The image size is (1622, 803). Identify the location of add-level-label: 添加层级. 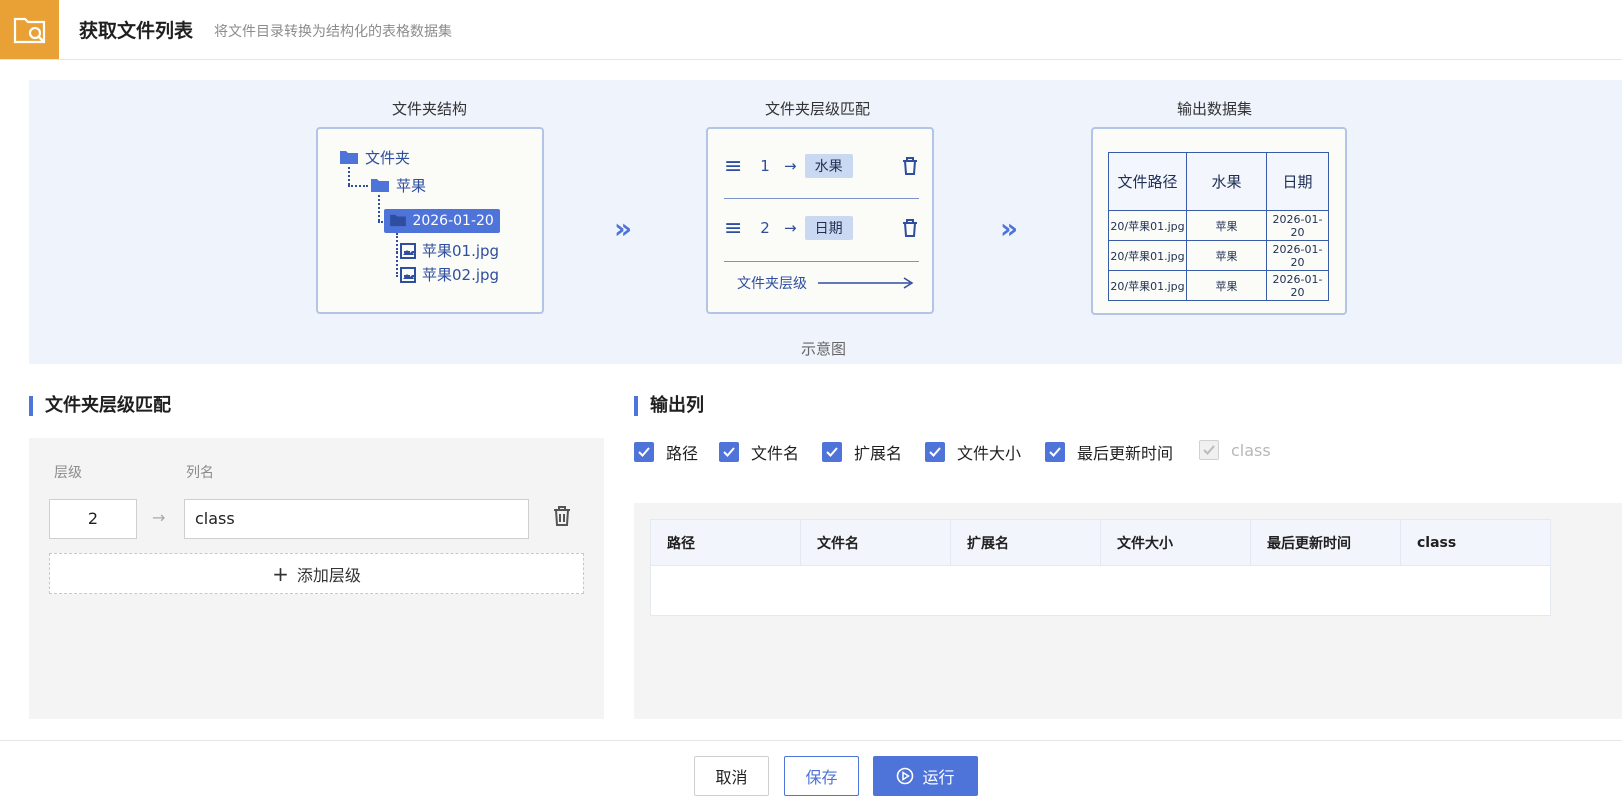
(328, 575).